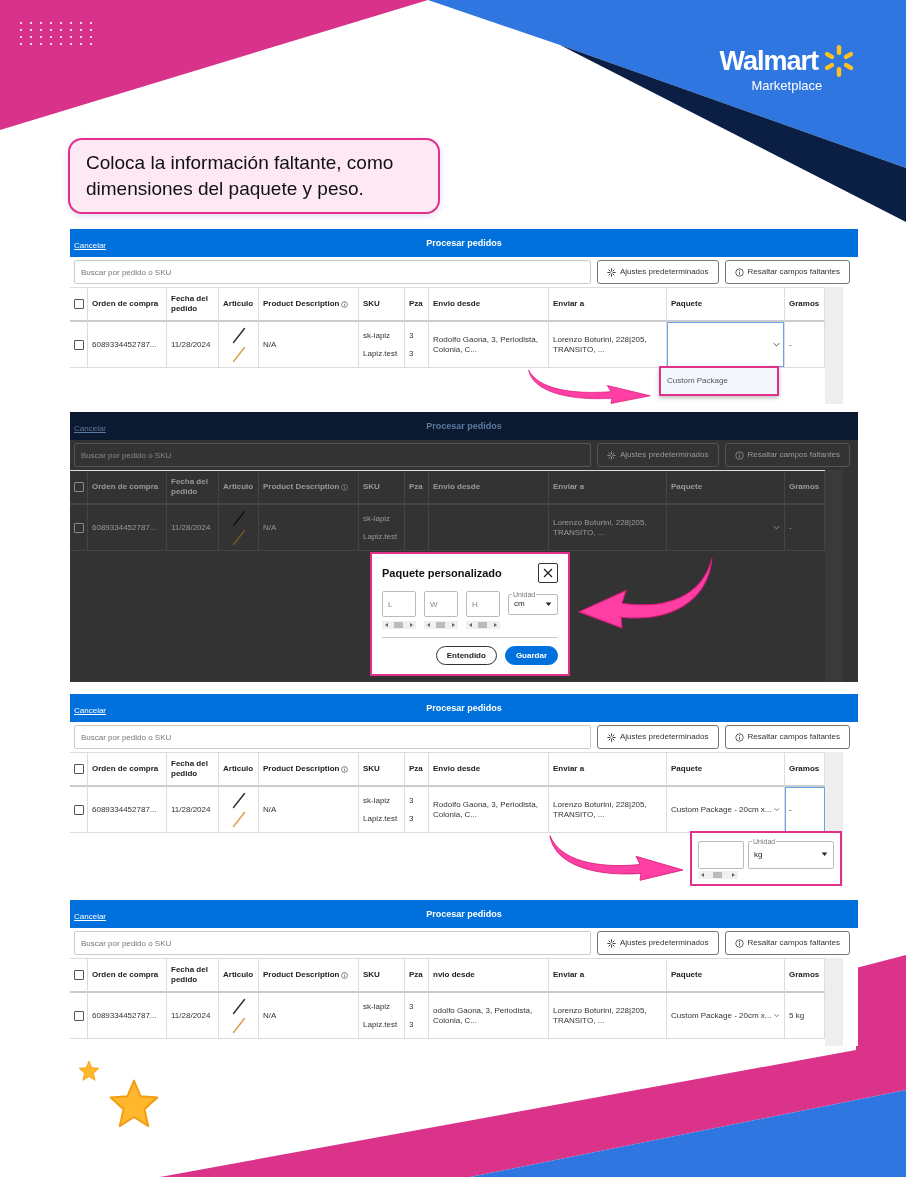 This screenshot has width=906, height=1177. Describe the element at coordinates (332, 455) in the screenshot. I see `search-field: Buscar por pedido o SKU` at that location.